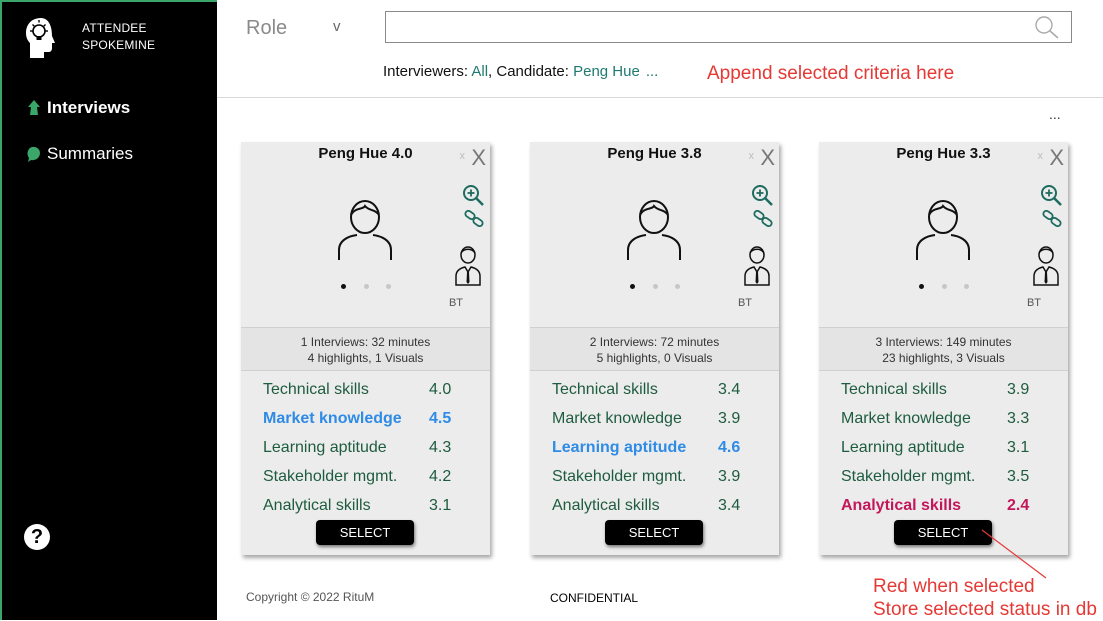 The width and height of the screenshot is (1103, 621). What do you see at coordinates (941, 476) in the screenshot?
I see `skill-row: Stakeholder mgmt. 3.5` at bounding box center [941, 476].